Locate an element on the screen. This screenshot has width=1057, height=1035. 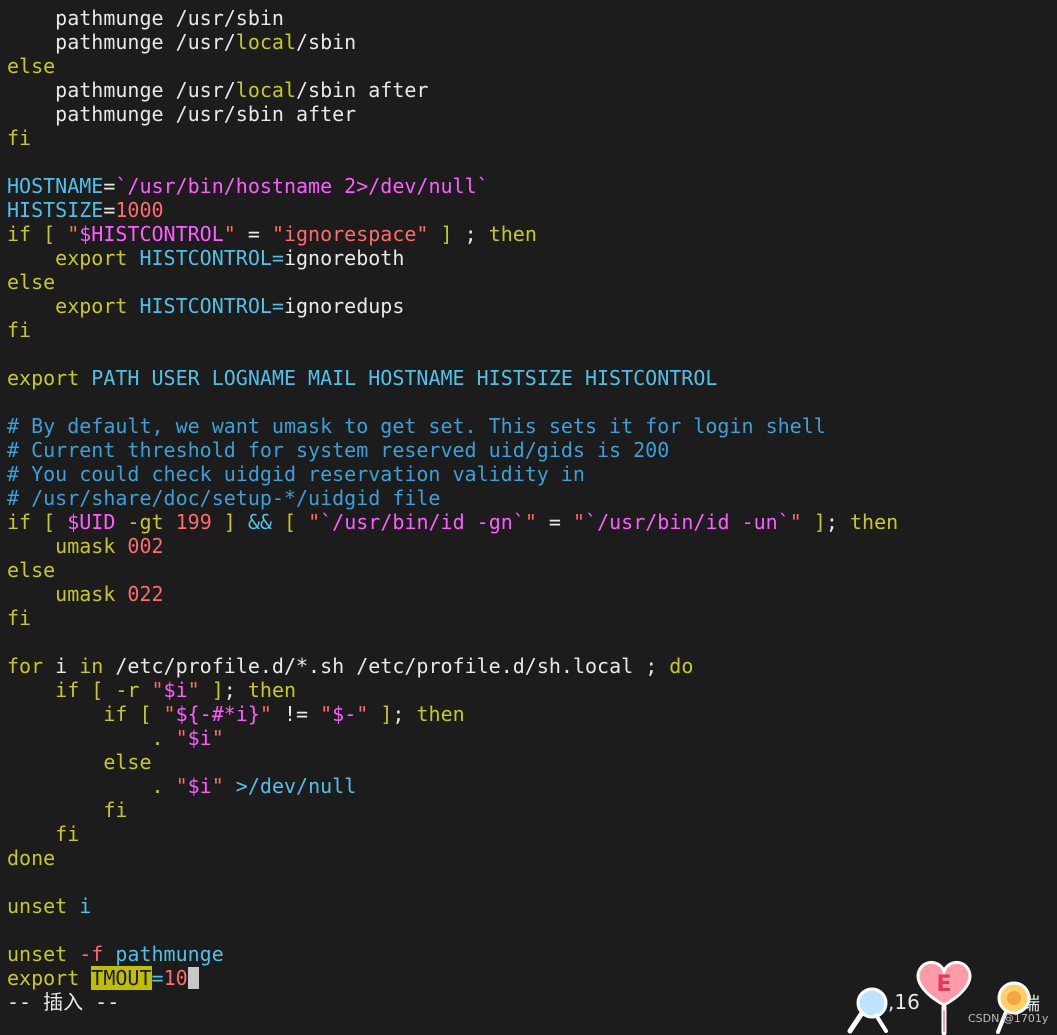
code-token: != is located at coordinates (296, 714).